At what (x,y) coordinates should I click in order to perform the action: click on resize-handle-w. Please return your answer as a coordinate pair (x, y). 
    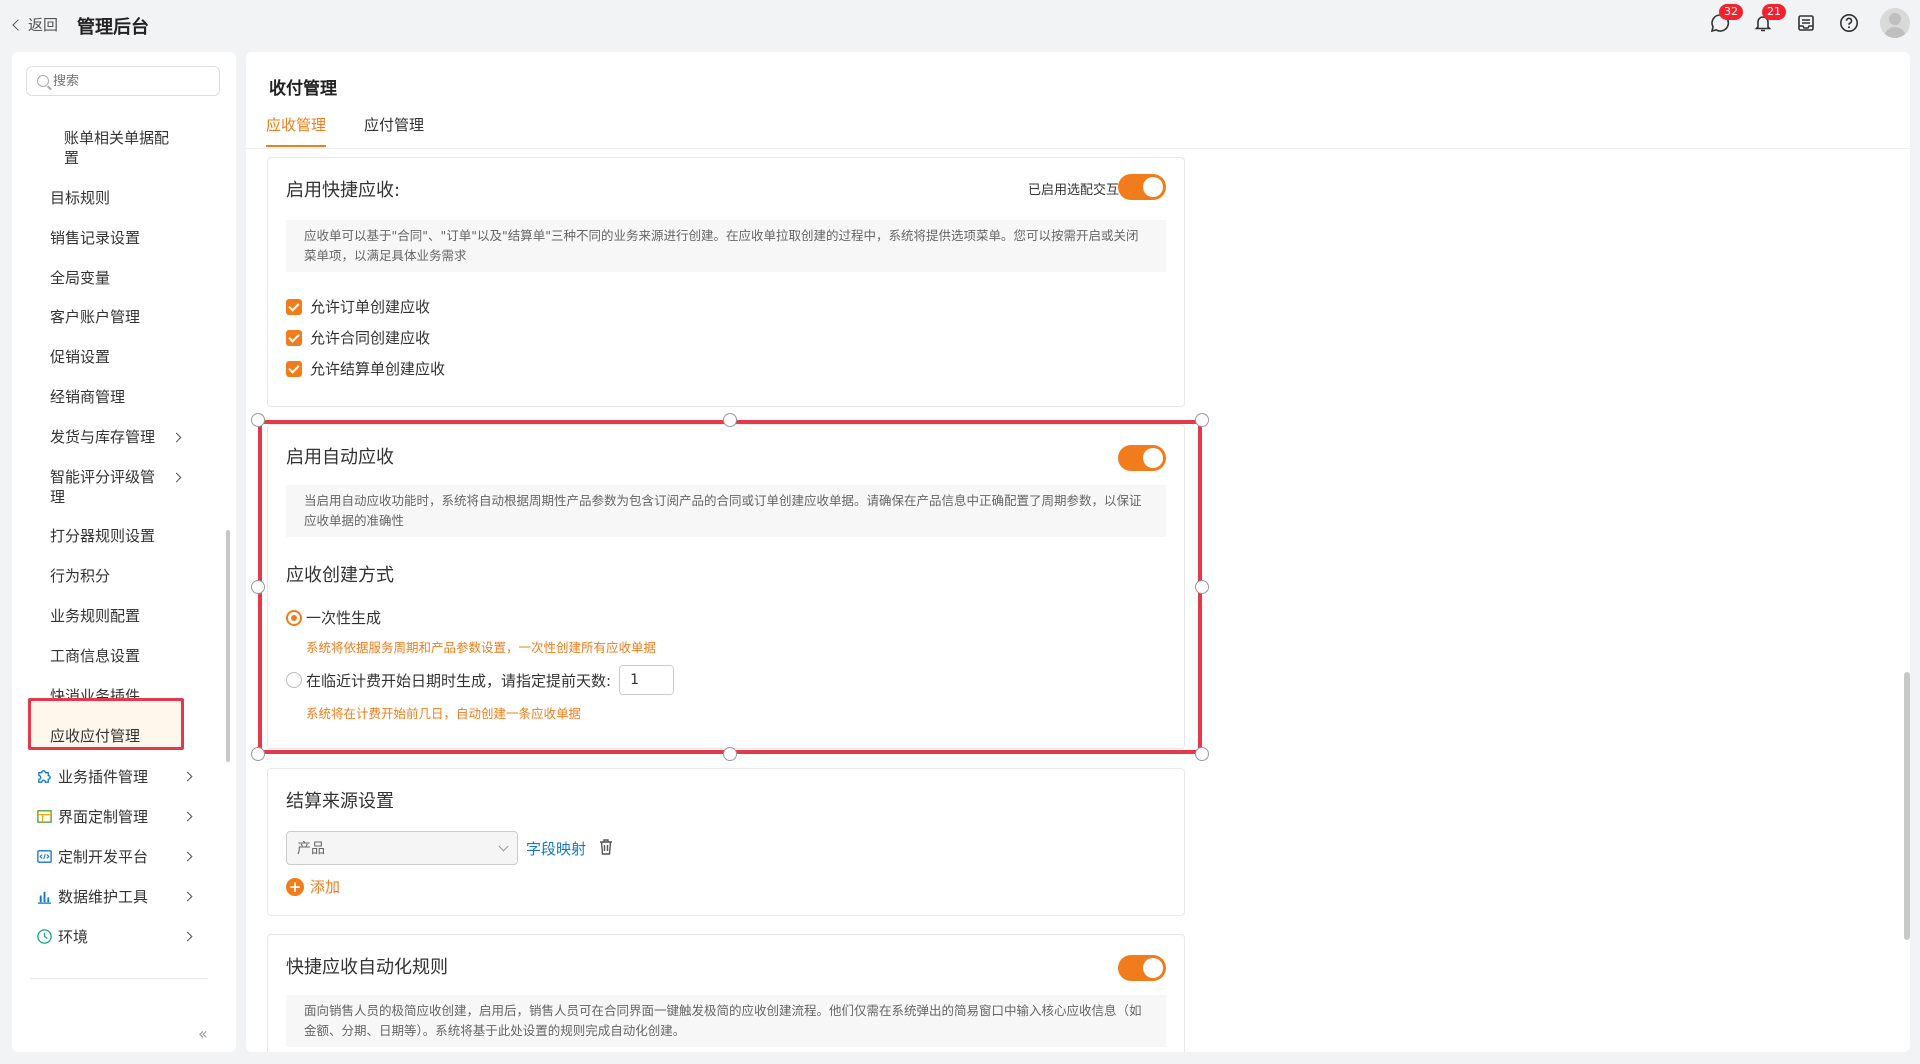
    Looking at the image, I should click on (258, 587).